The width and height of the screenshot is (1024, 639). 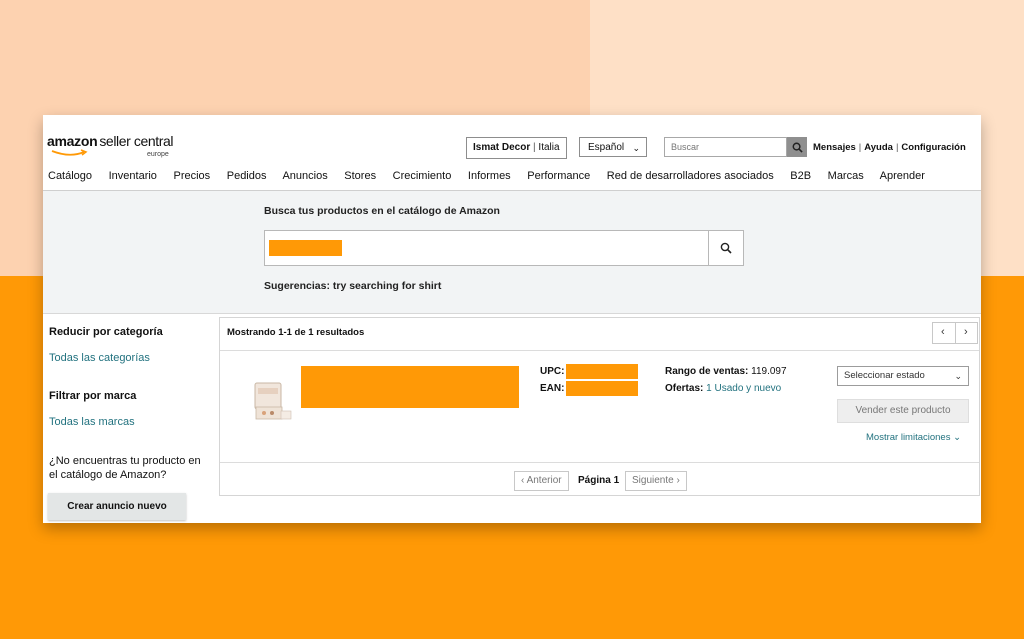 I want to click on pager-divider, so click(x=955, y=333).